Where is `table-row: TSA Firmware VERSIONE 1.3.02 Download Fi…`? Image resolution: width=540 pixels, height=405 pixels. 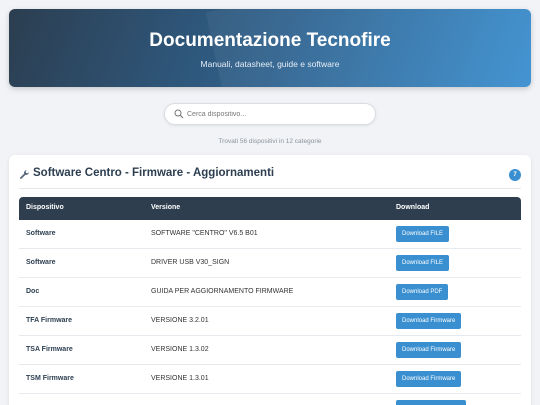 table-row: TSA Firmware VERSIONE 1.3.02 Download Fi… is located at coordinates (270, 350).